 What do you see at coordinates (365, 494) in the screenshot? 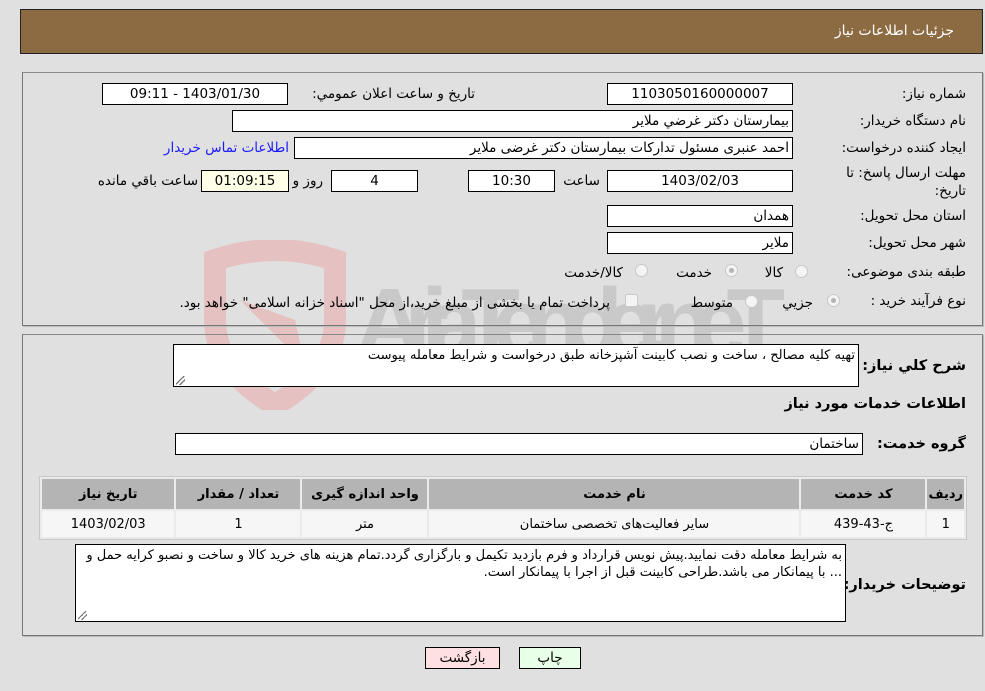
I see `col-unit: واحد اندازه گيری` at bounding box center [365, 494].